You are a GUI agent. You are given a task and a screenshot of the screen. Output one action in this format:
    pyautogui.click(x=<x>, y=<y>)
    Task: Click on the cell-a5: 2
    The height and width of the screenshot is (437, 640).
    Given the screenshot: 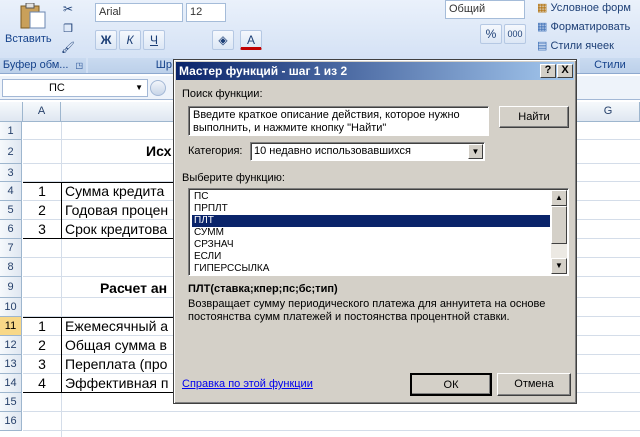 What is the action you would take?
    pyautogui.click(x=42, y=210)
    